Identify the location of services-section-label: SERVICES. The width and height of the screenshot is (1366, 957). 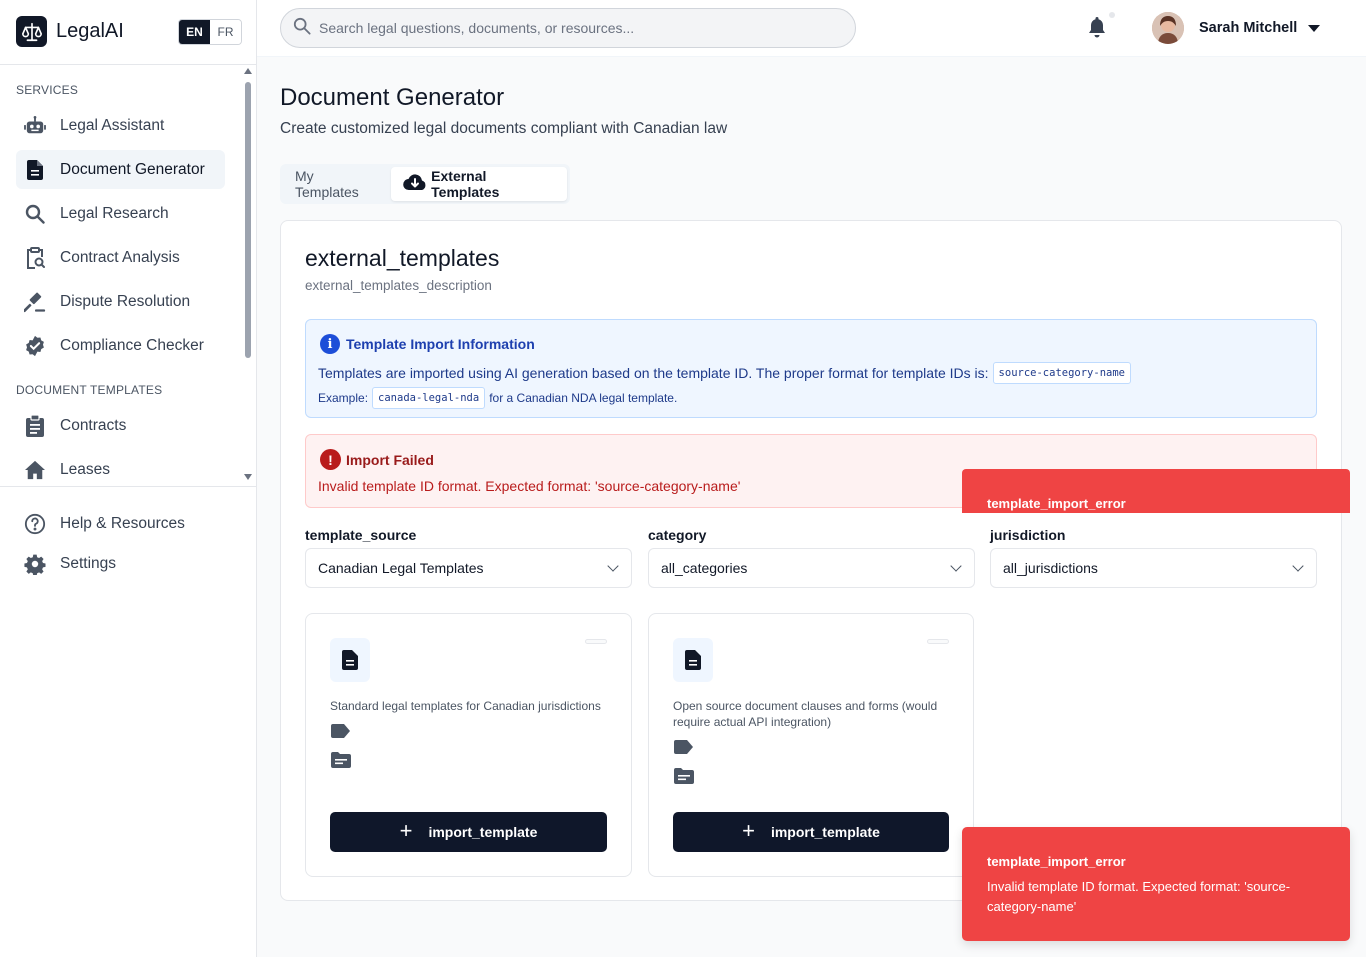
(47, 90).